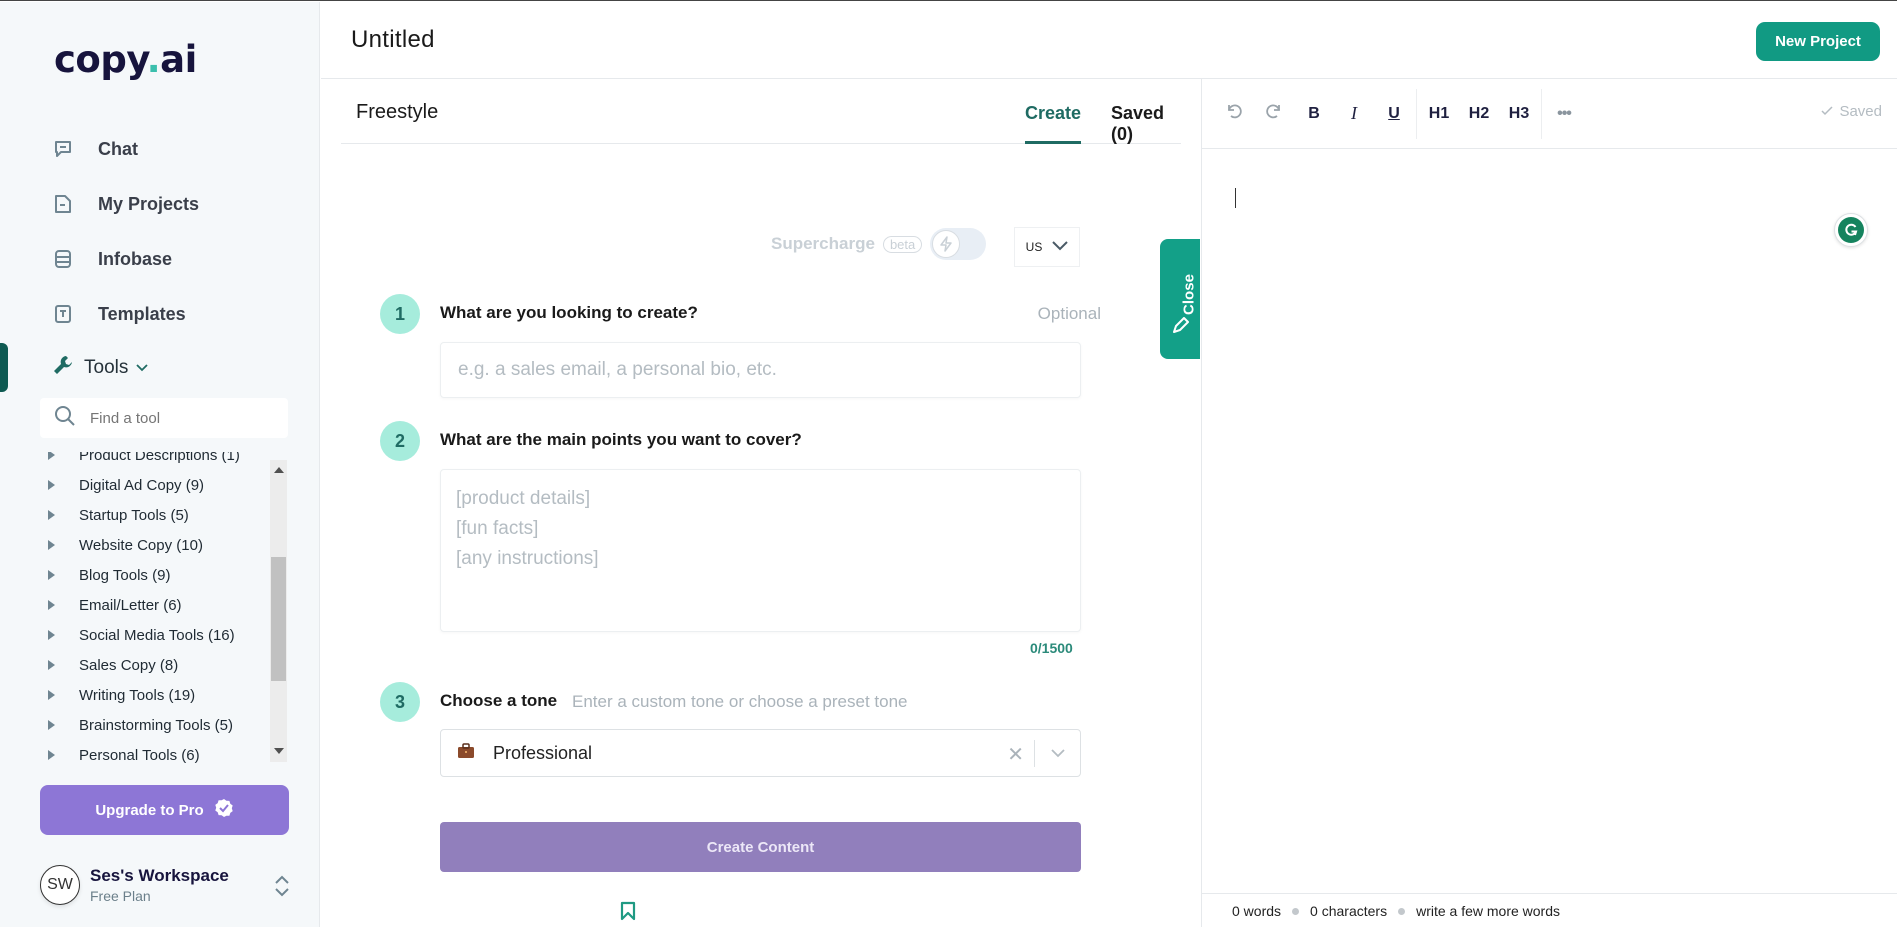 The width and height of the screenshot is (1897, 927). I want to click on bookmark-icon, so click(628, 913).